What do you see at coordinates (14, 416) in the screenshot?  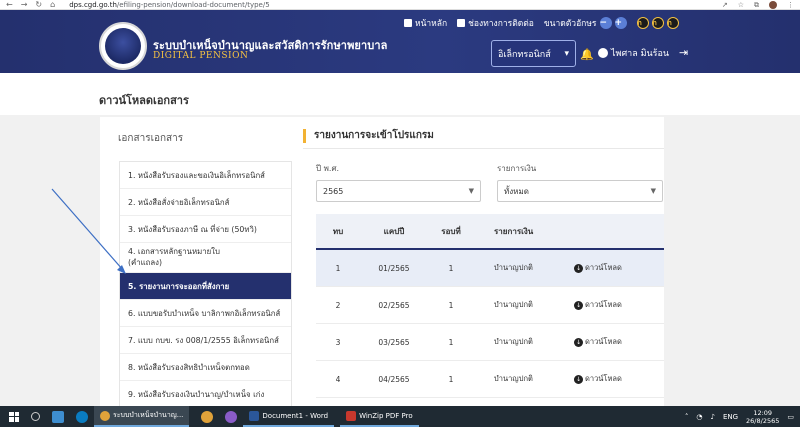 I see `windows-start-icon` at bounding box center [14, 416].